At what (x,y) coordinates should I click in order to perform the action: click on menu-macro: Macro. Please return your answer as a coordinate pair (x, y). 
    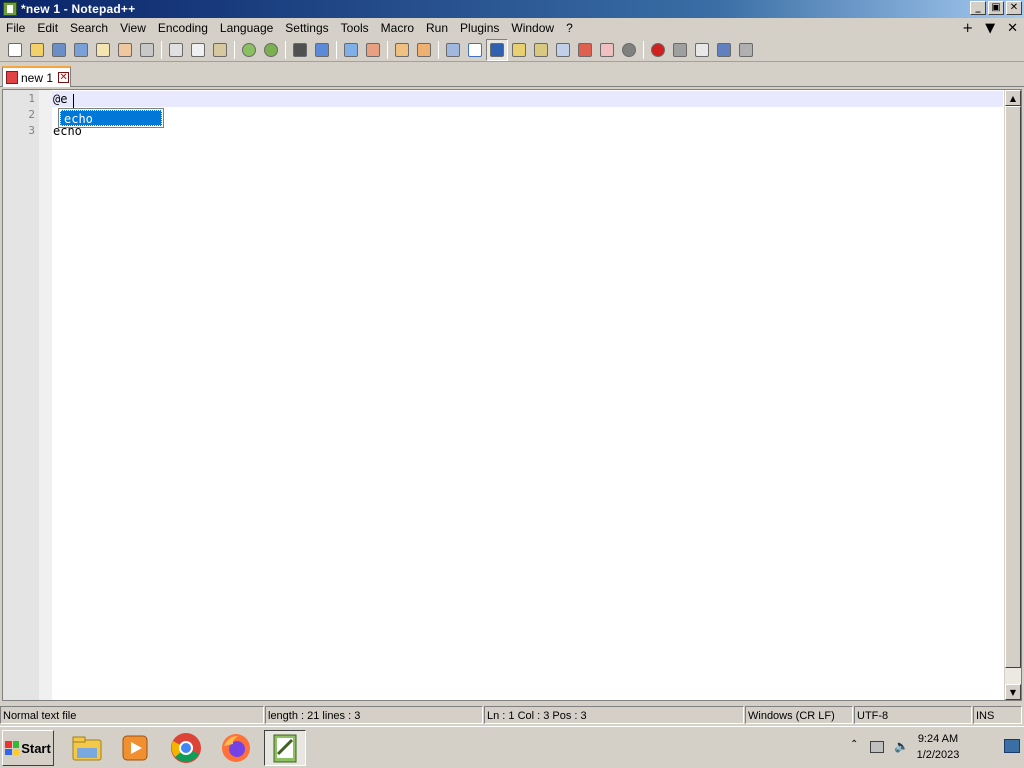
    Looking at the image, I should click on (397, 28).